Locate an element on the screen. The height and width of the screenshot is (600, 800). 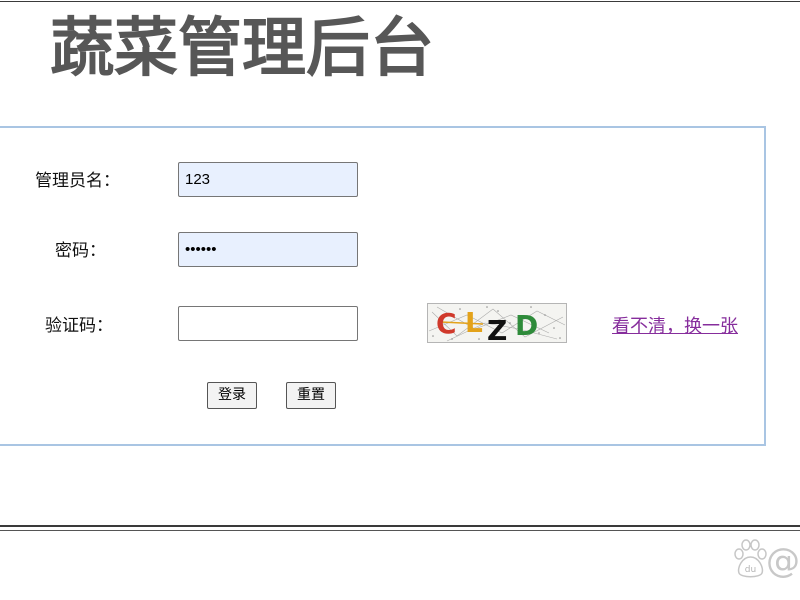
captcha-input is located at coordinates (268, 323).